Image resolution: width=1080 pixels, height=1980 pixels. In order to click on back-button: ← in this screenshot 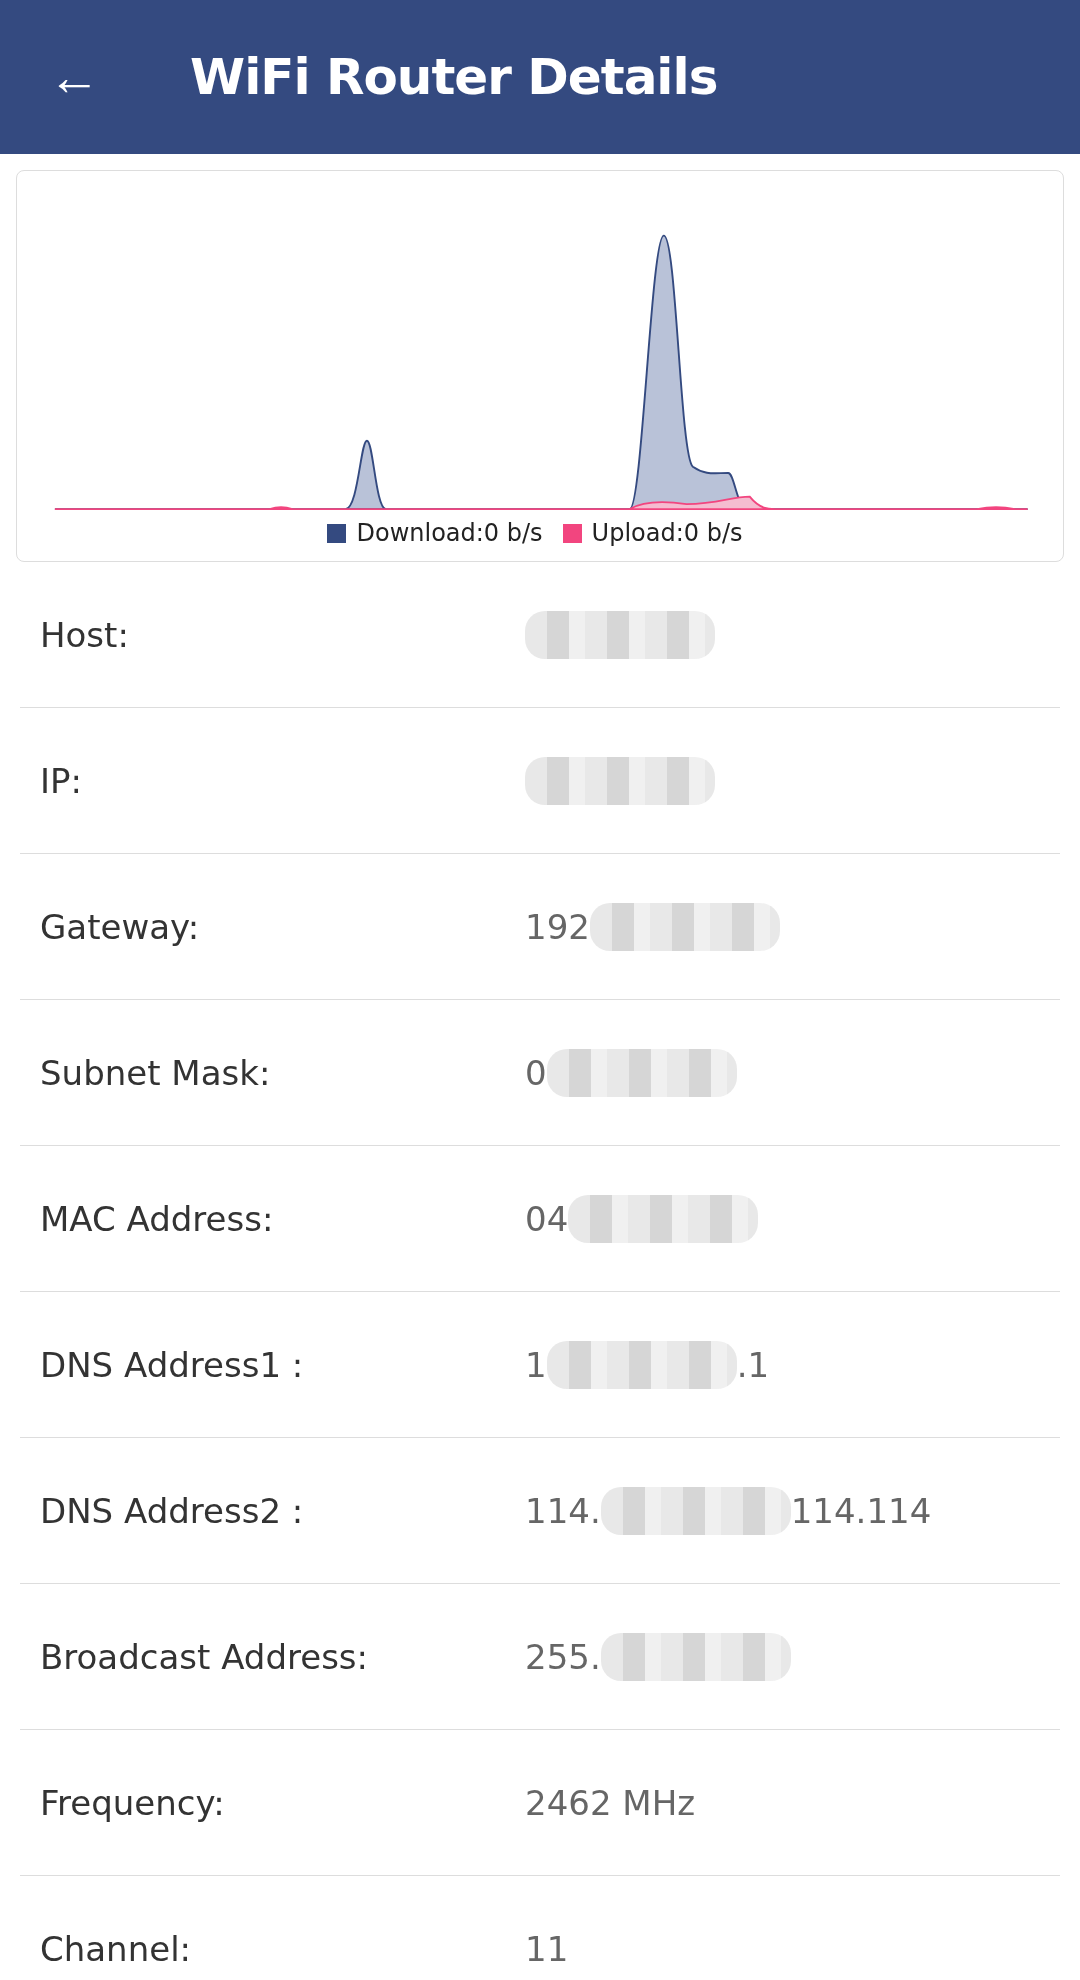, I will do `click(74, 77)`.